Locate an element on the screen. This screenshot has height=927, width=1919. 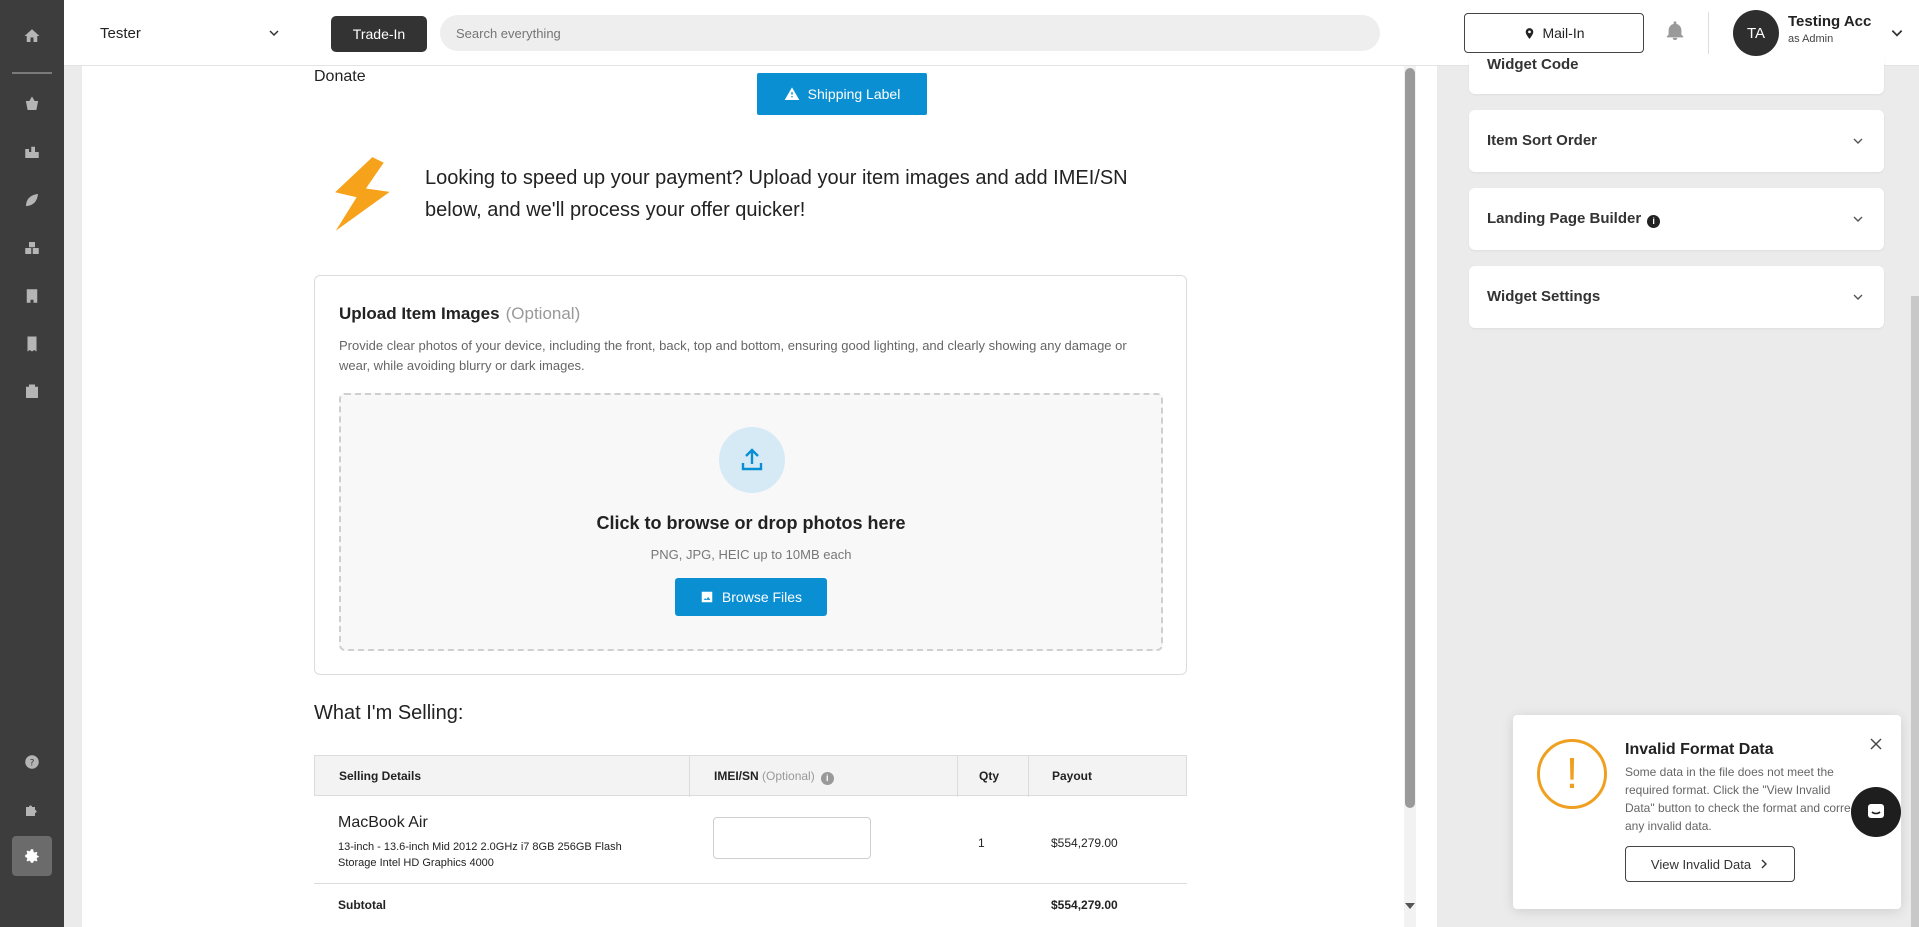
header-imei: IMEI/SN (Optional) i is located at coordinates (774, 777).